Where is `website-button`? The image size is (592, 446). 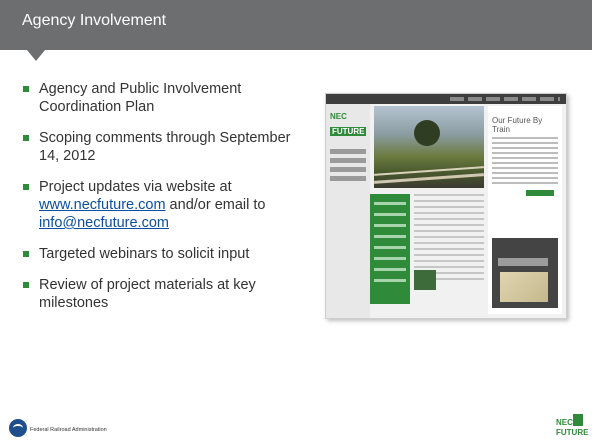 website-button is located at coordinates (540, 193).